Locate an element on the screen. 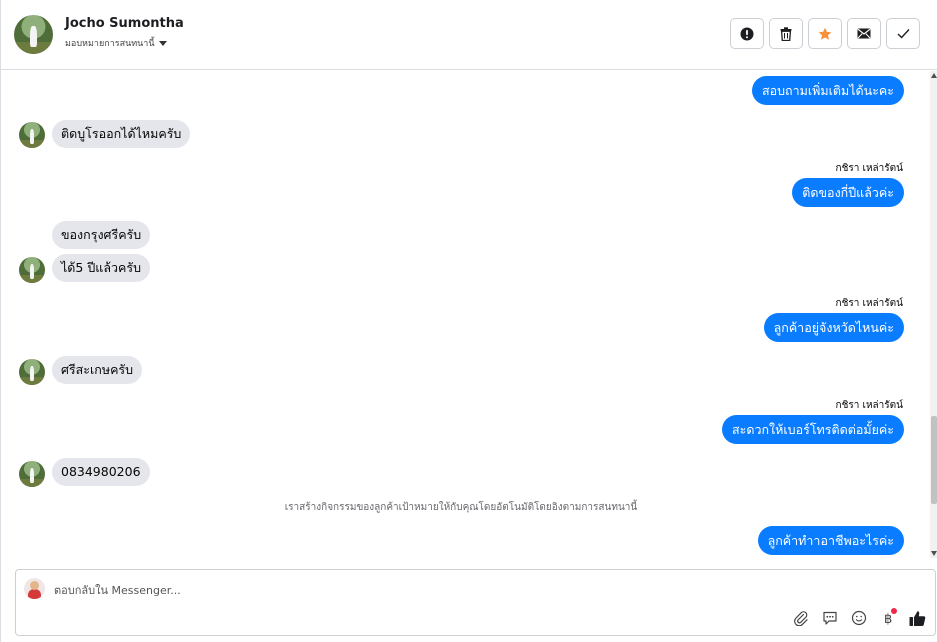 Image resolution: width=937 pixels, height=642 pixels. outgoing-message: สอบถามเพิ่มเติมได้นะคะ is located at coordinates (827, 90).